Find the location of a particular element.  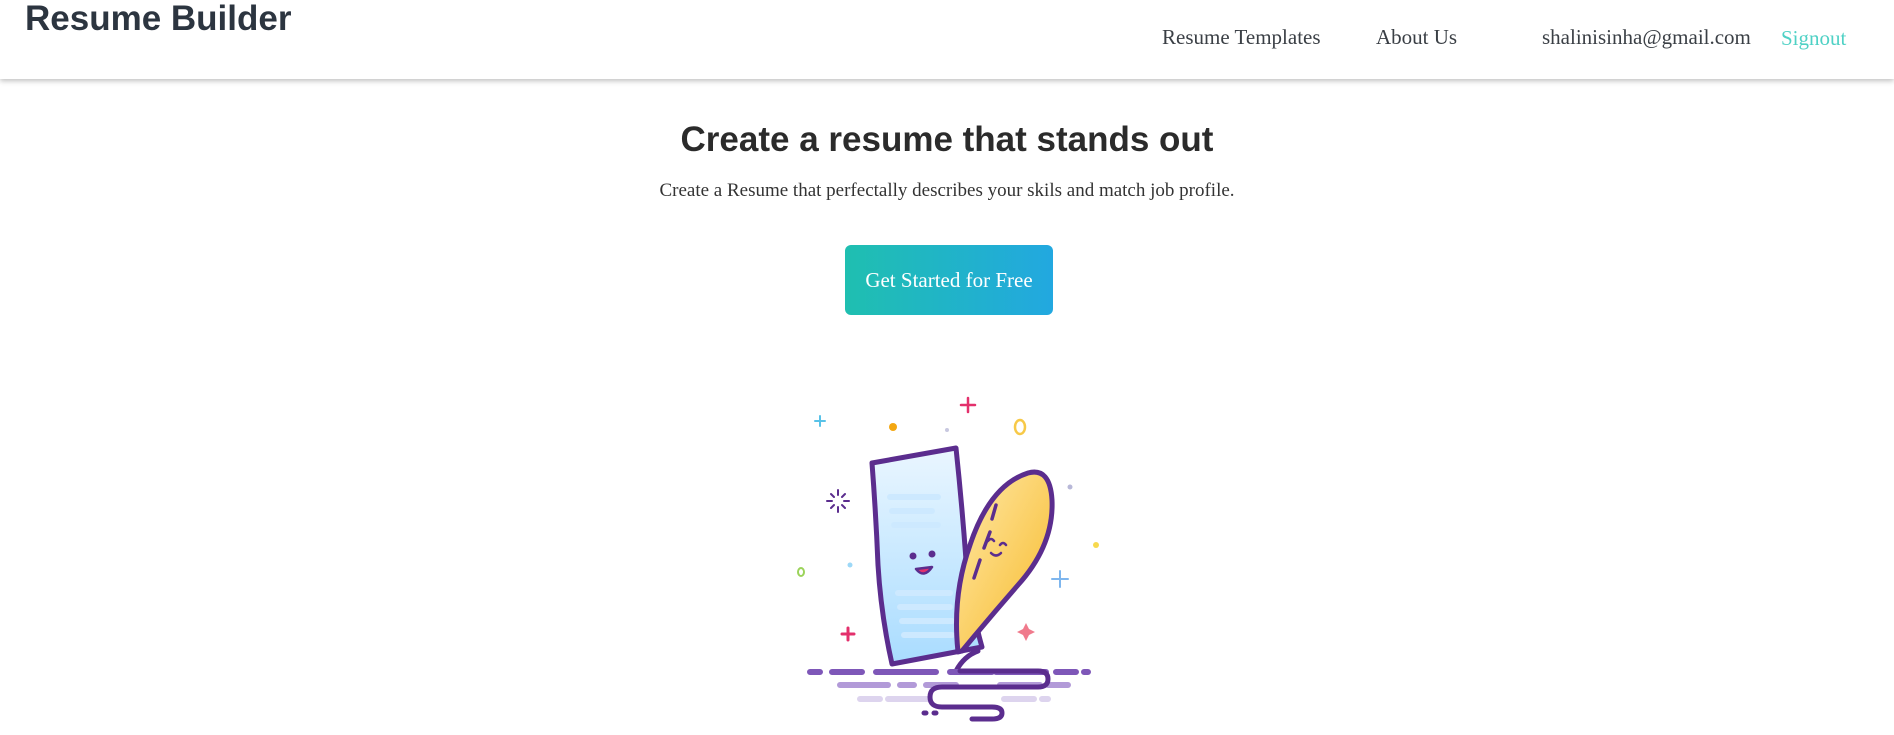

ground-lines is located at coordinates (949, 695).